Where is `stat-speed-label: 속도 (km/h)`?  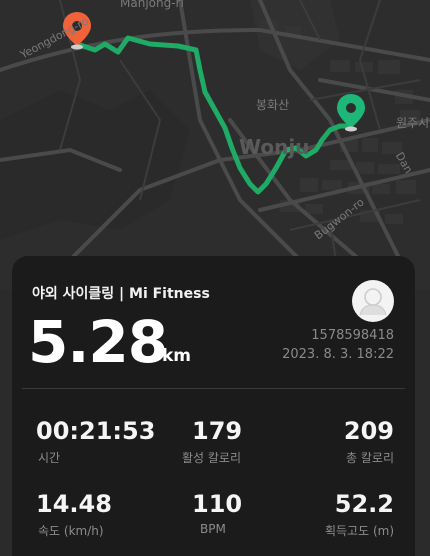 stat-speed-label: 속도 (km/h) is located at coordinates (71, 531).